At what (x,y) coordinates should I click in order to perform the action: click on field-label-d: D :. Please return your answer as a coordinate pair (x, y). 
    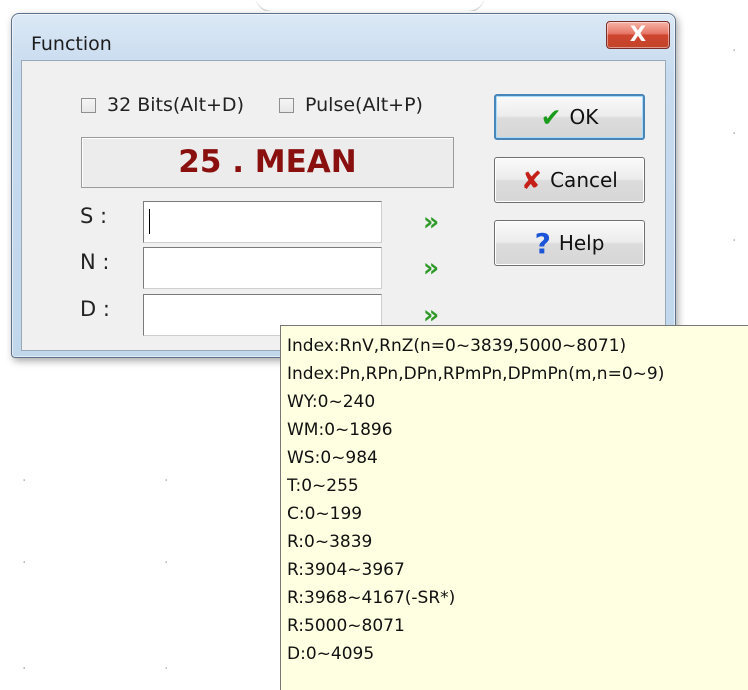
    Looking at the image, I should click on (95, 309).